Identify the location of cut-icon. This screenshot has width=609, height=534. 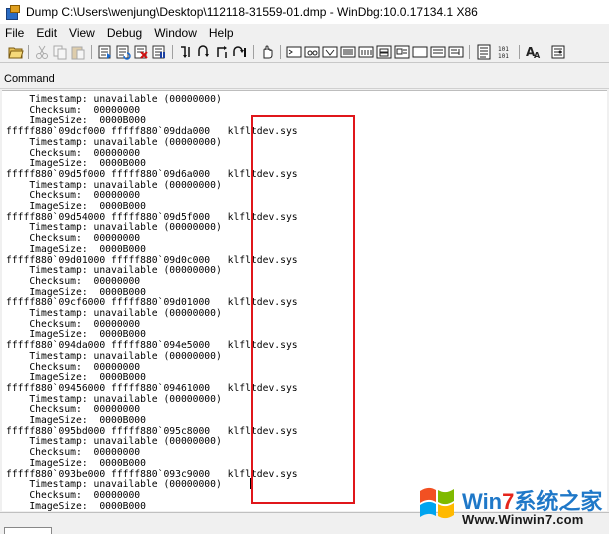
(42, 52).